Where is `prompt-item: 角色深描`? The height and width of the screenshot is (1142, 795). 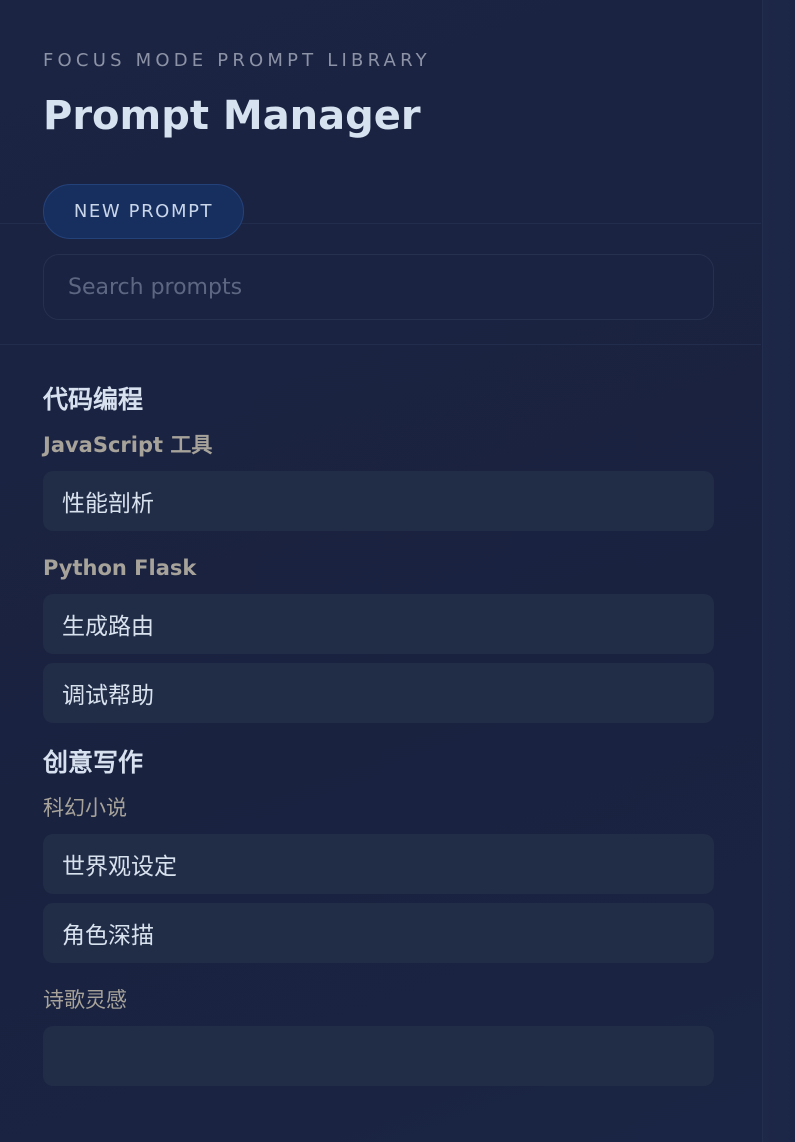 prompt-item: 角色深描 is located at coordinates (378, 933).